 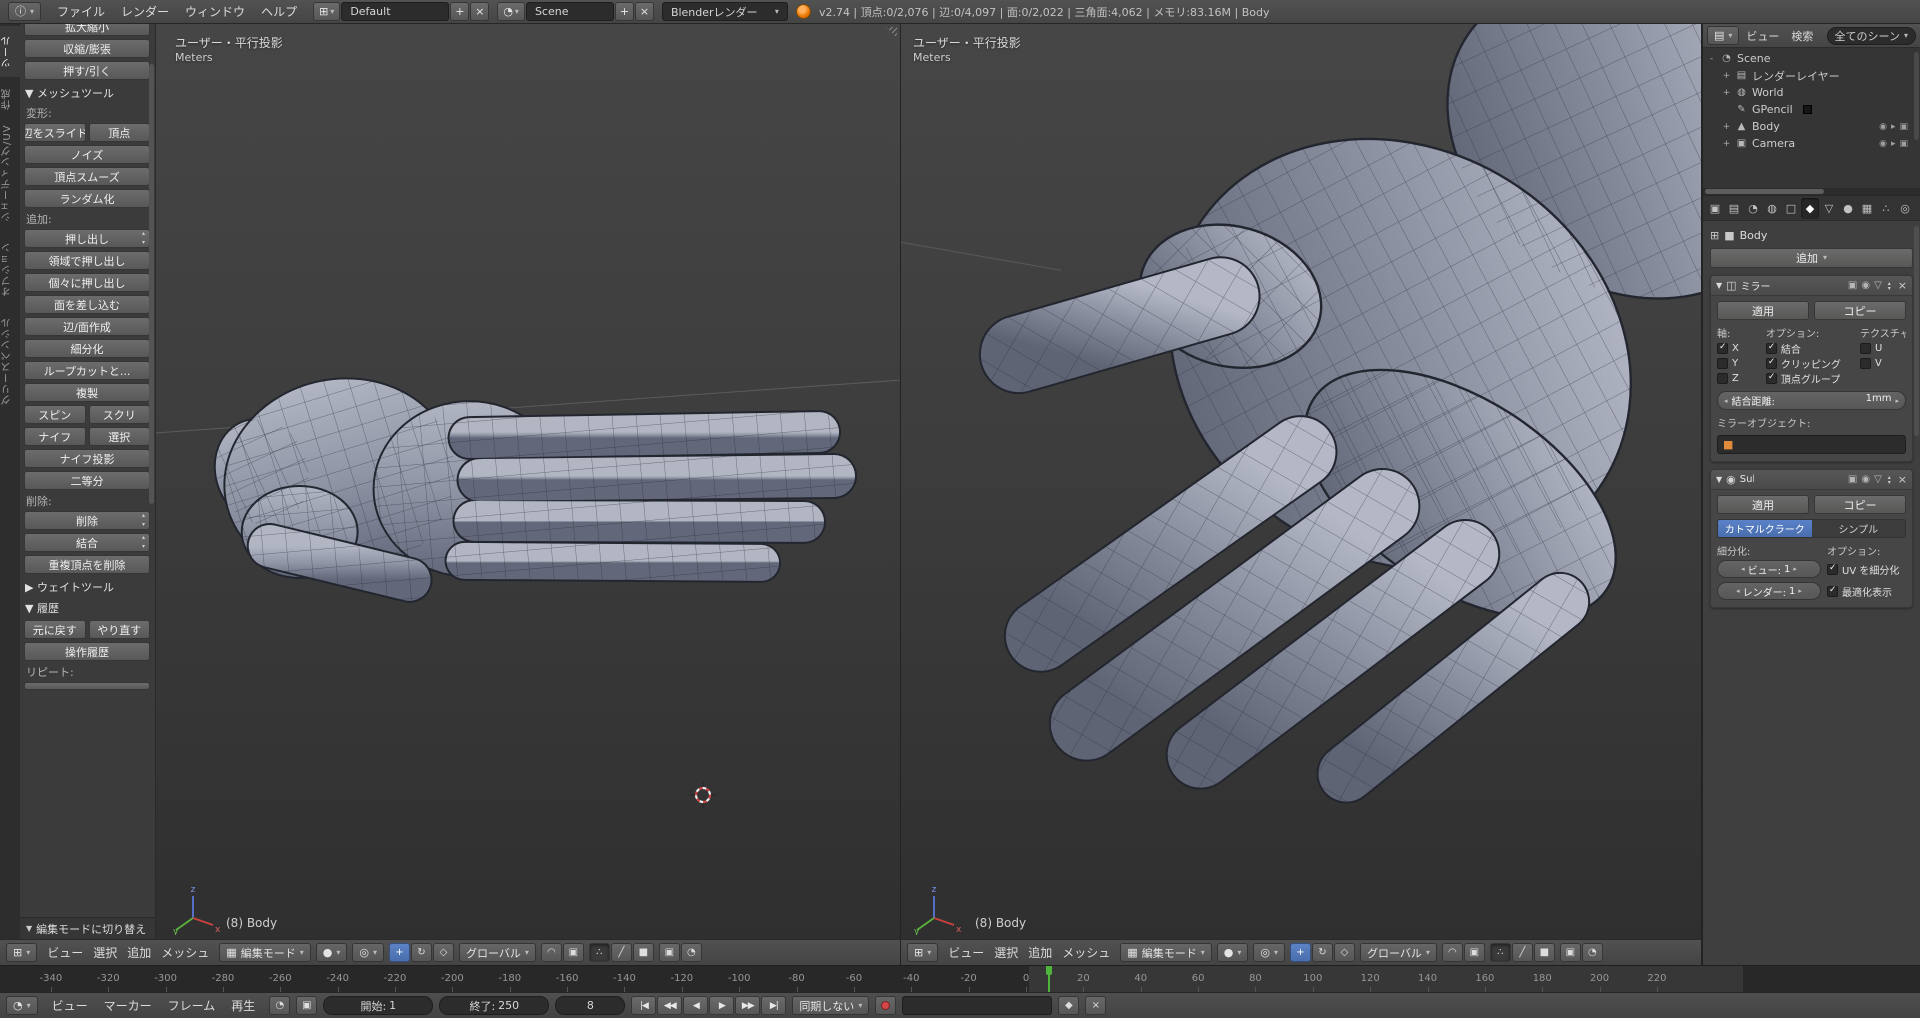 What do you see at coordinates (87, 282) in the screenshot?
I see `tool-extrude-individual: 個々に押し出し` at bounding box center [87, 282].